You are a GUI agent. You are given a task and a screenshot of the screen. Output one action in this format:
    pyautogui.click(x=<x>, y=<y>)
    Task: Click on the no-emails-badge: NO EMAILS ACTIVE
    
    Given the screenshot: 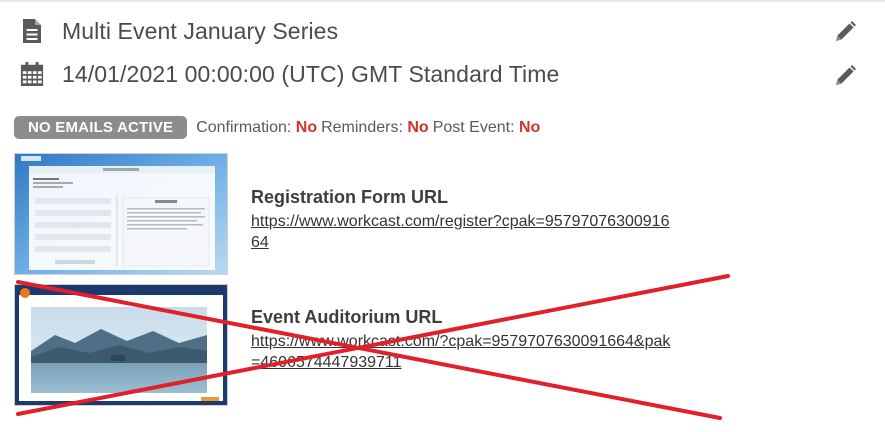 What is the action you would take?
    pyautogui.click(x=101, y=127)
    